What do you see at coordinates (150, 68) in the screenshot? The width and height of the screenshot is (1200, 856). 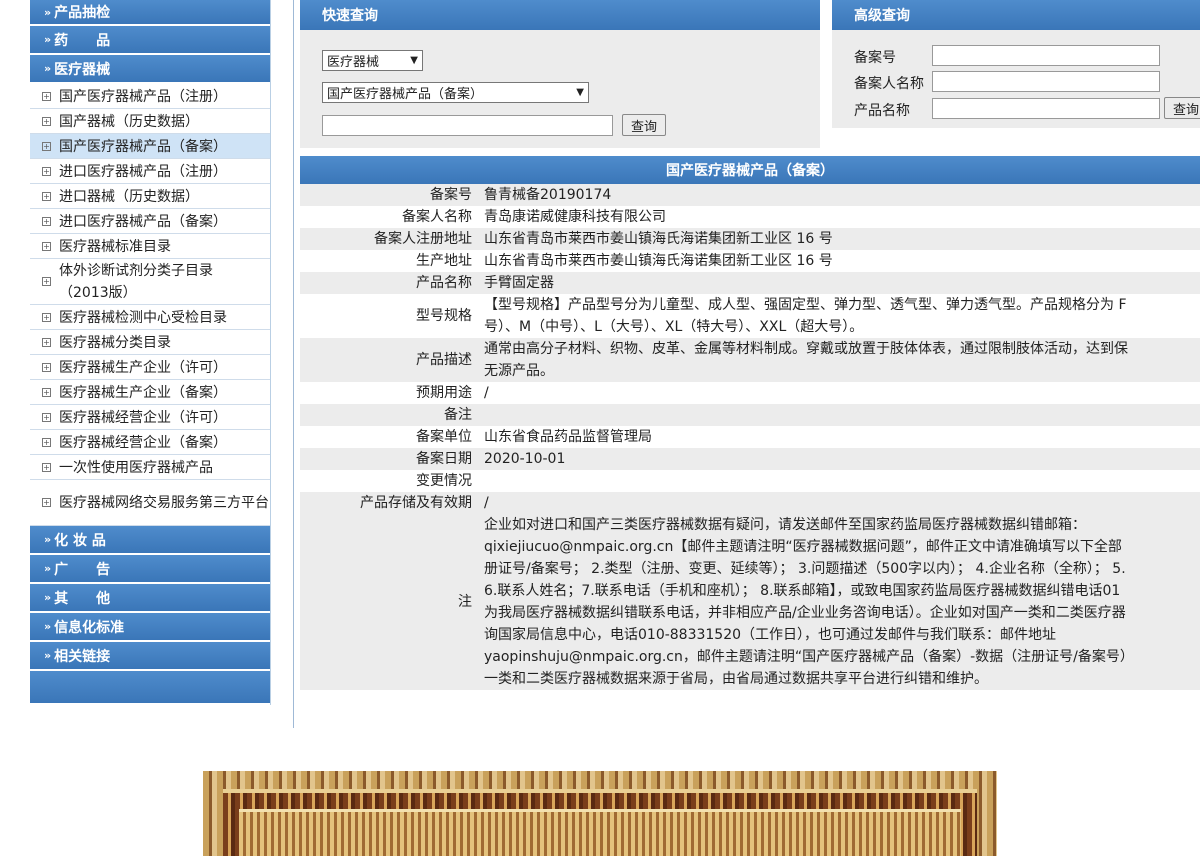 I see `sidebar-category-medical-devices: » 医疗器械` at bounding box center [150, 68].